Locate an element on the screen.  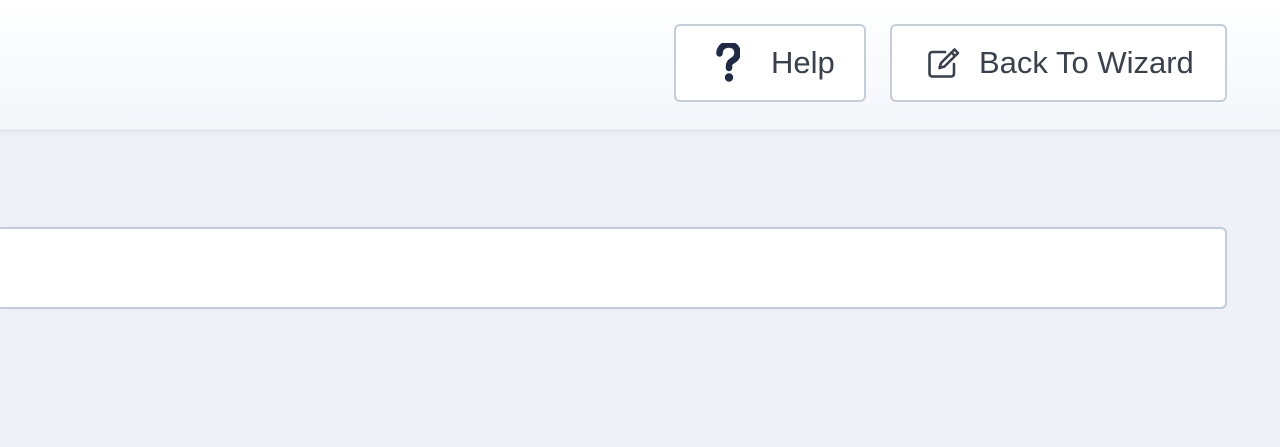
back-to-wizard-button: Back To Wizard is located at coordinates (1058, 63).